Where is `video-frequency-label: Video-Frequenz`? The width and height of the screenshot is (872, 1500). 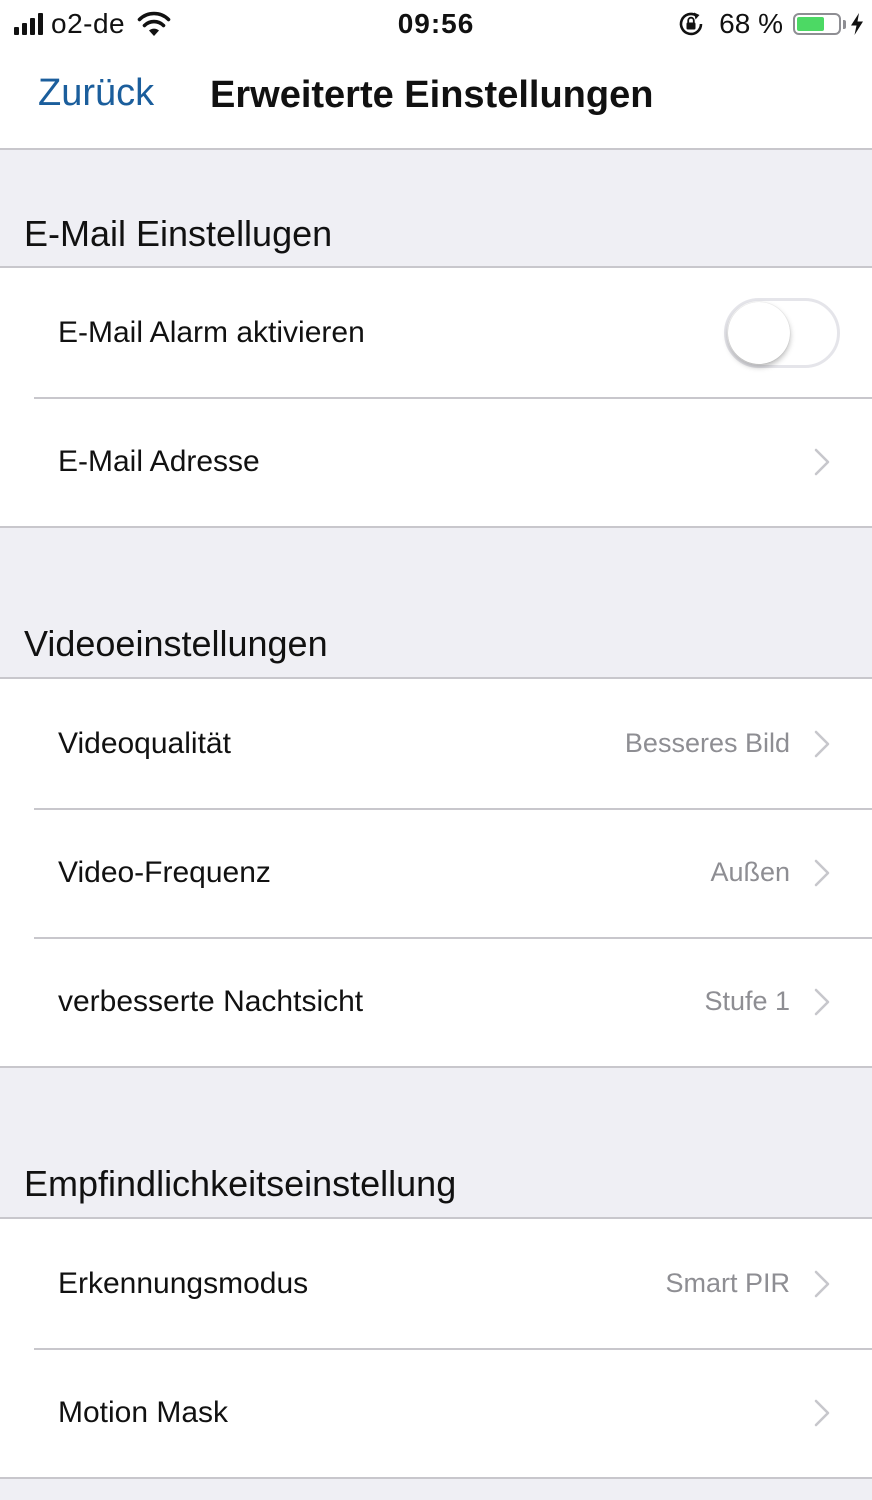 video-frequency-label: Video-Frequenz is located at coordinates (164, 872).